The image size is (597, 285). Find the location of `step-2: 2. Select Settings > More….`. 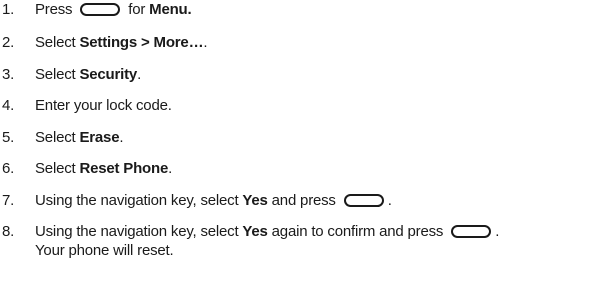

step-2: 2. Select Settings > More…. is located at coordinates (104, 42).